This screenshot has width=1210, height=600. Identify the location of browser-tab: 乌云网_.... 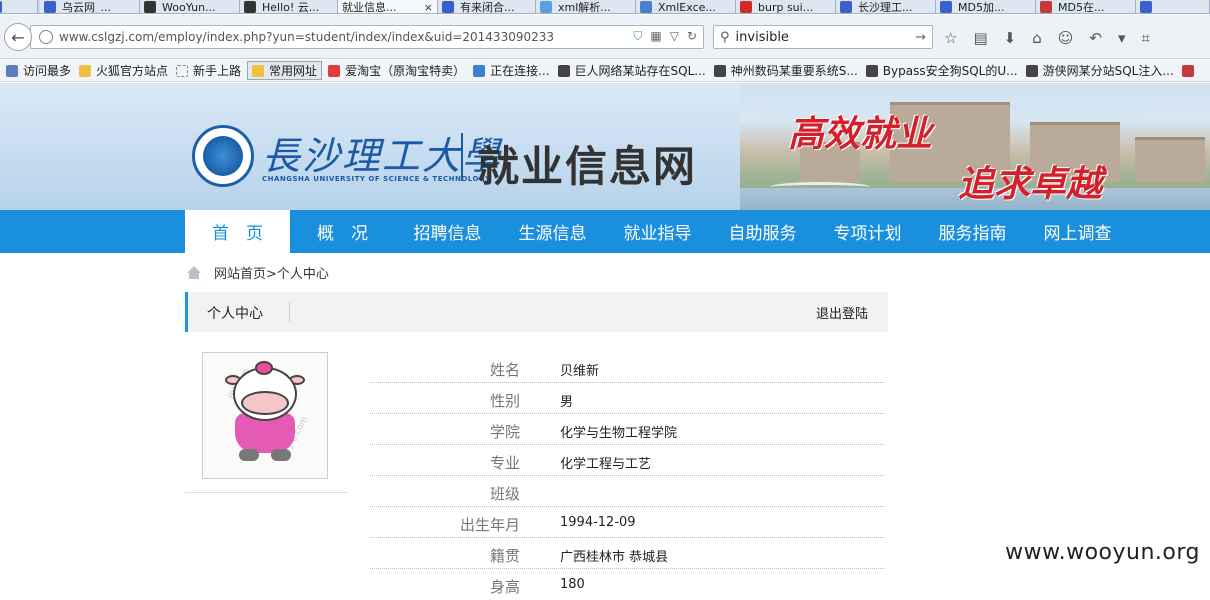
(90, 6).